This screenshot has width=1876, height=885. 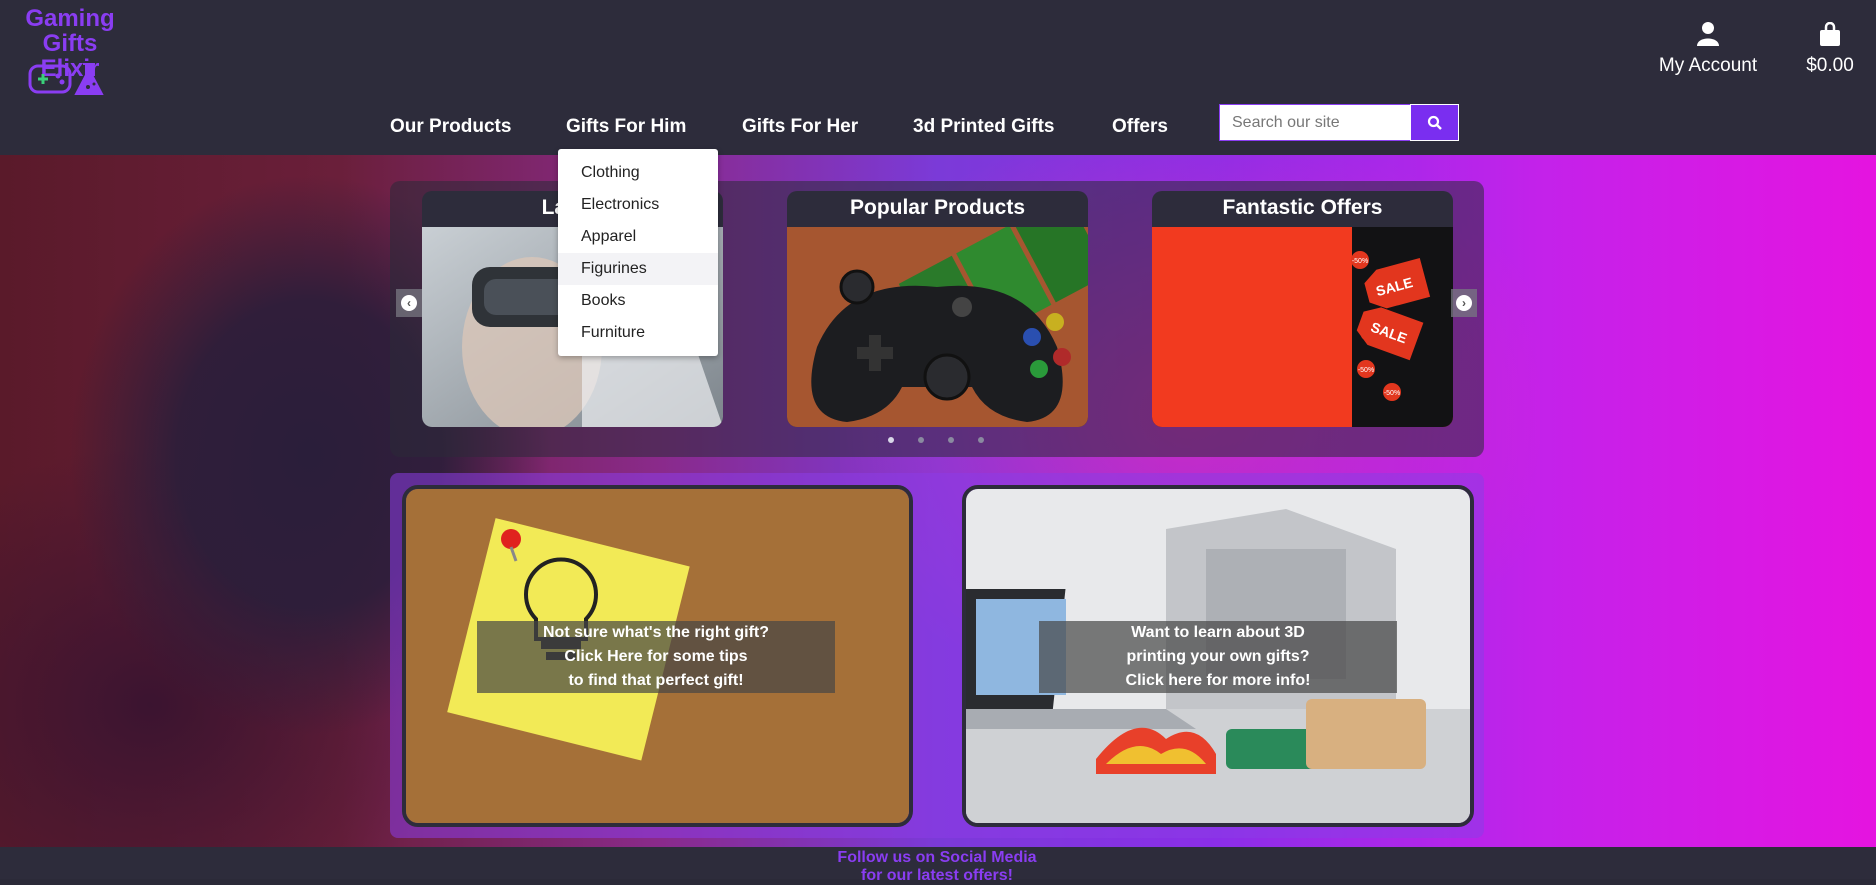 What do you see at coordinates (1830, 49) in the screenshot?
I see `cart-link: $0.00` at bounding box center [1830, 49].